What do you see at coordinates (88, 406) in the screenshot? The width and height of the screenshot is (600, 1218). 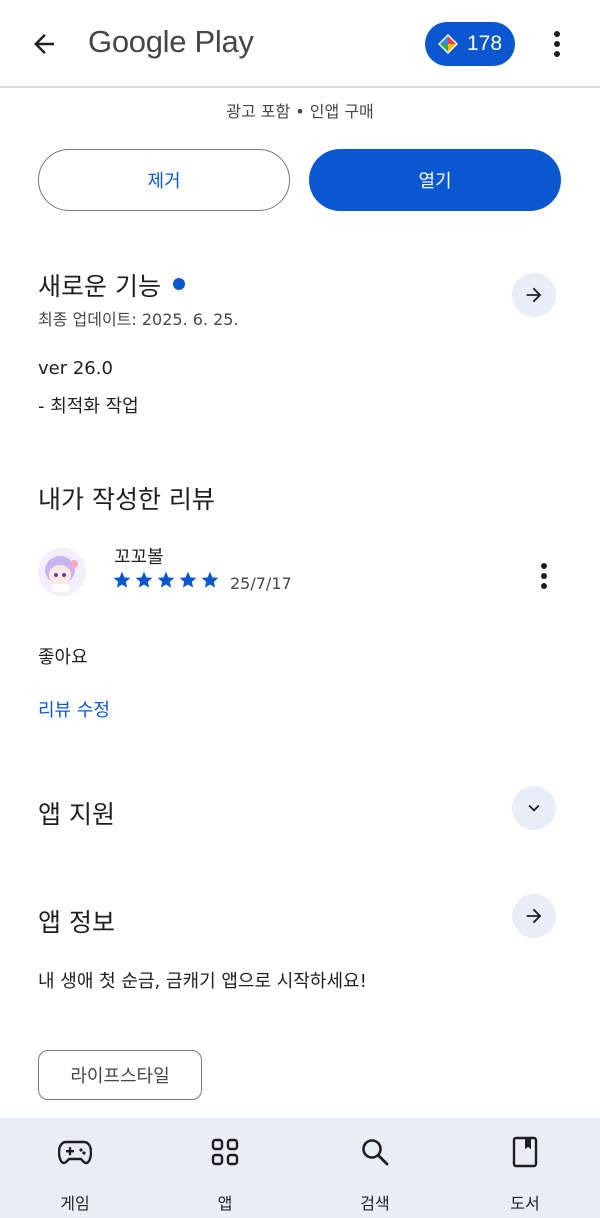 I see `release-note: - 최적화 작업` at bounding box center [88, 406].